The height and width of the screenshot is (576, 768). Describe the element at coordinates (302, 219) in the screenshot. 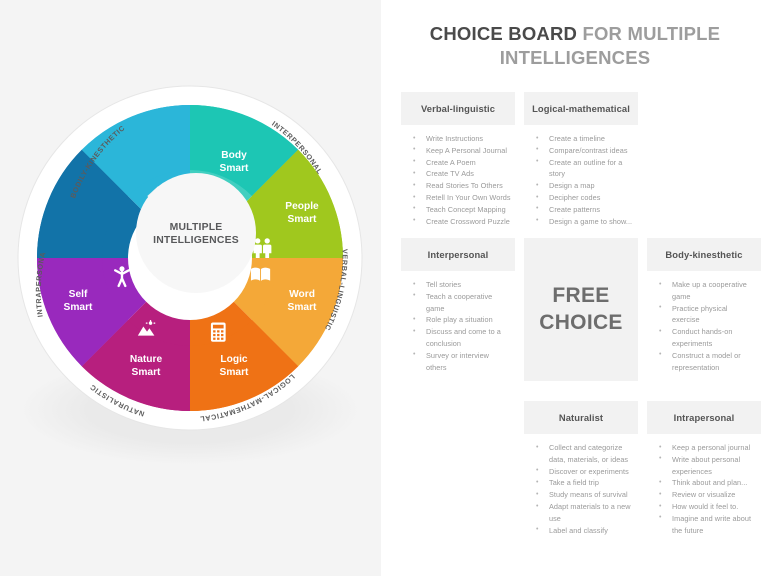

I see `segment-label-people-2: Smart` at that location.